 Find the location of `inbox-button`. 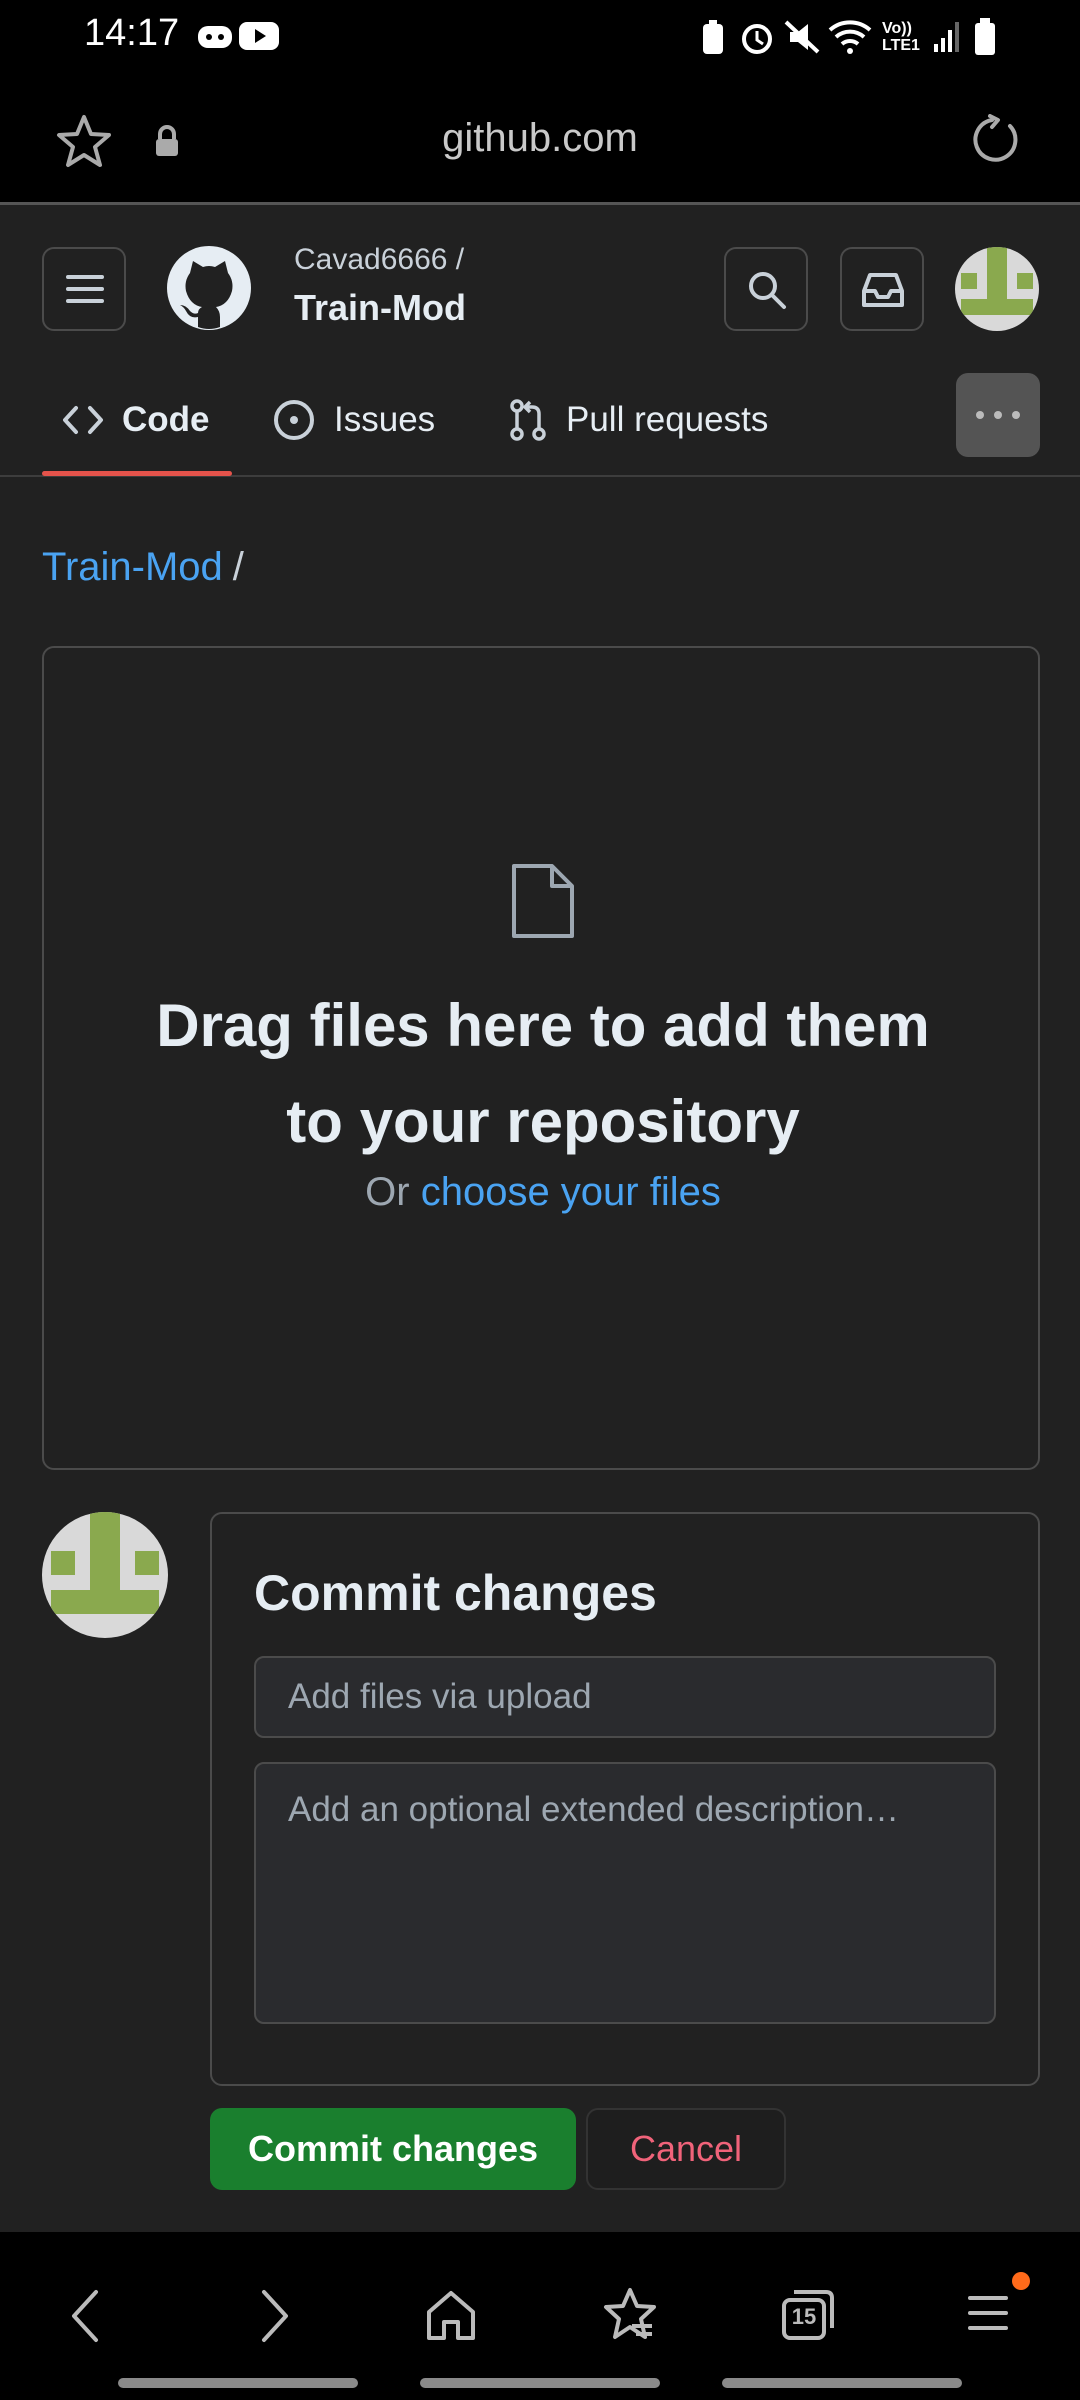

inbox-button is located at coordinates (882, 289).